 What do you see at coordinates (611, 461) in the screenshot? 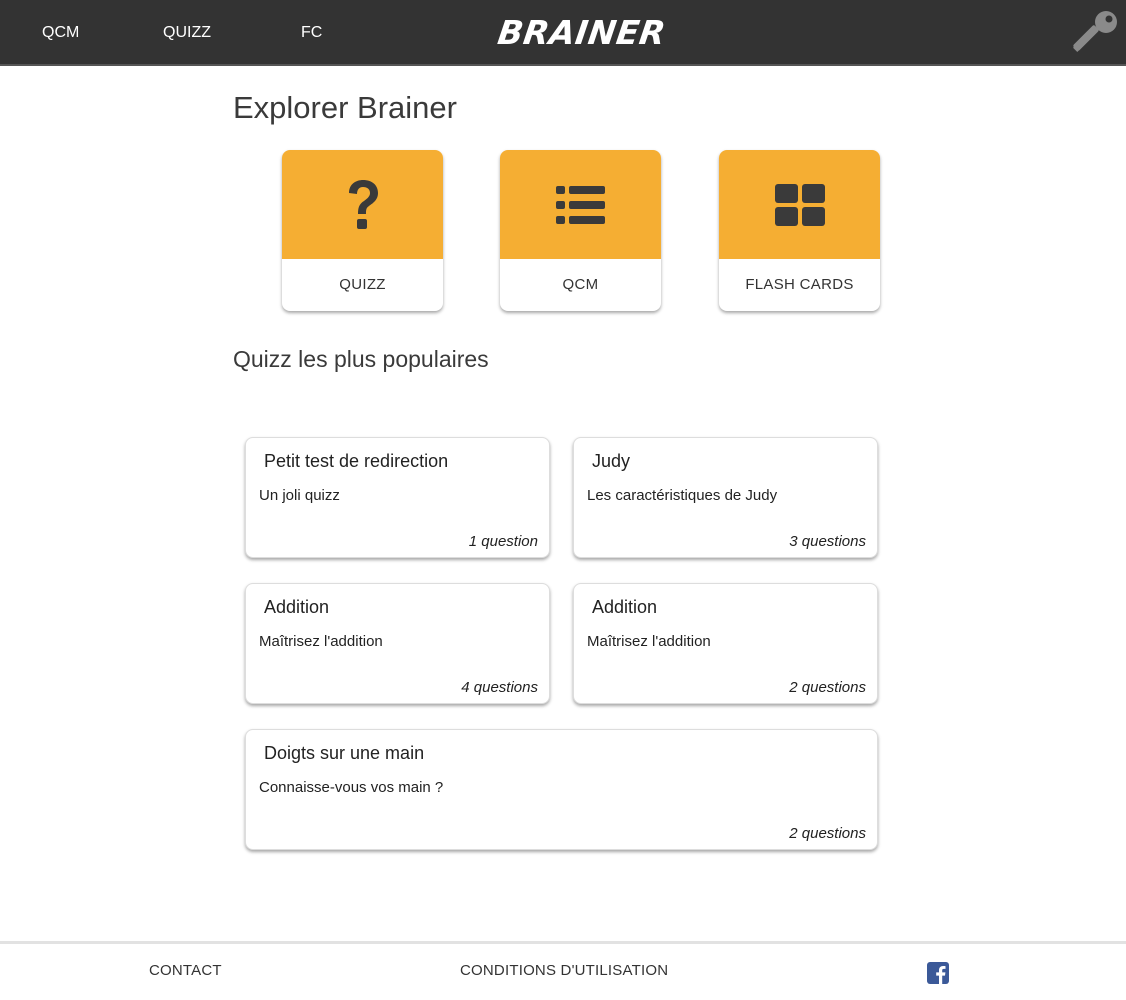
I see `quiz-title: Judy` at bounding box center [611, 461].